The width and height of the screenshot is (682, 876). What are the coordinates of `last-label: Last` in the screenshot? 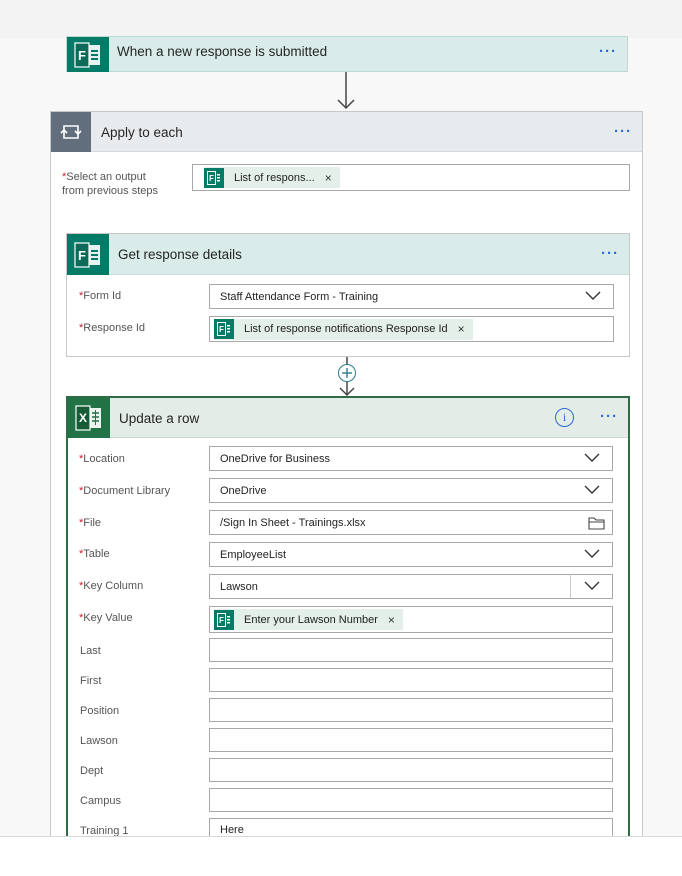 It's located at (90, 651).